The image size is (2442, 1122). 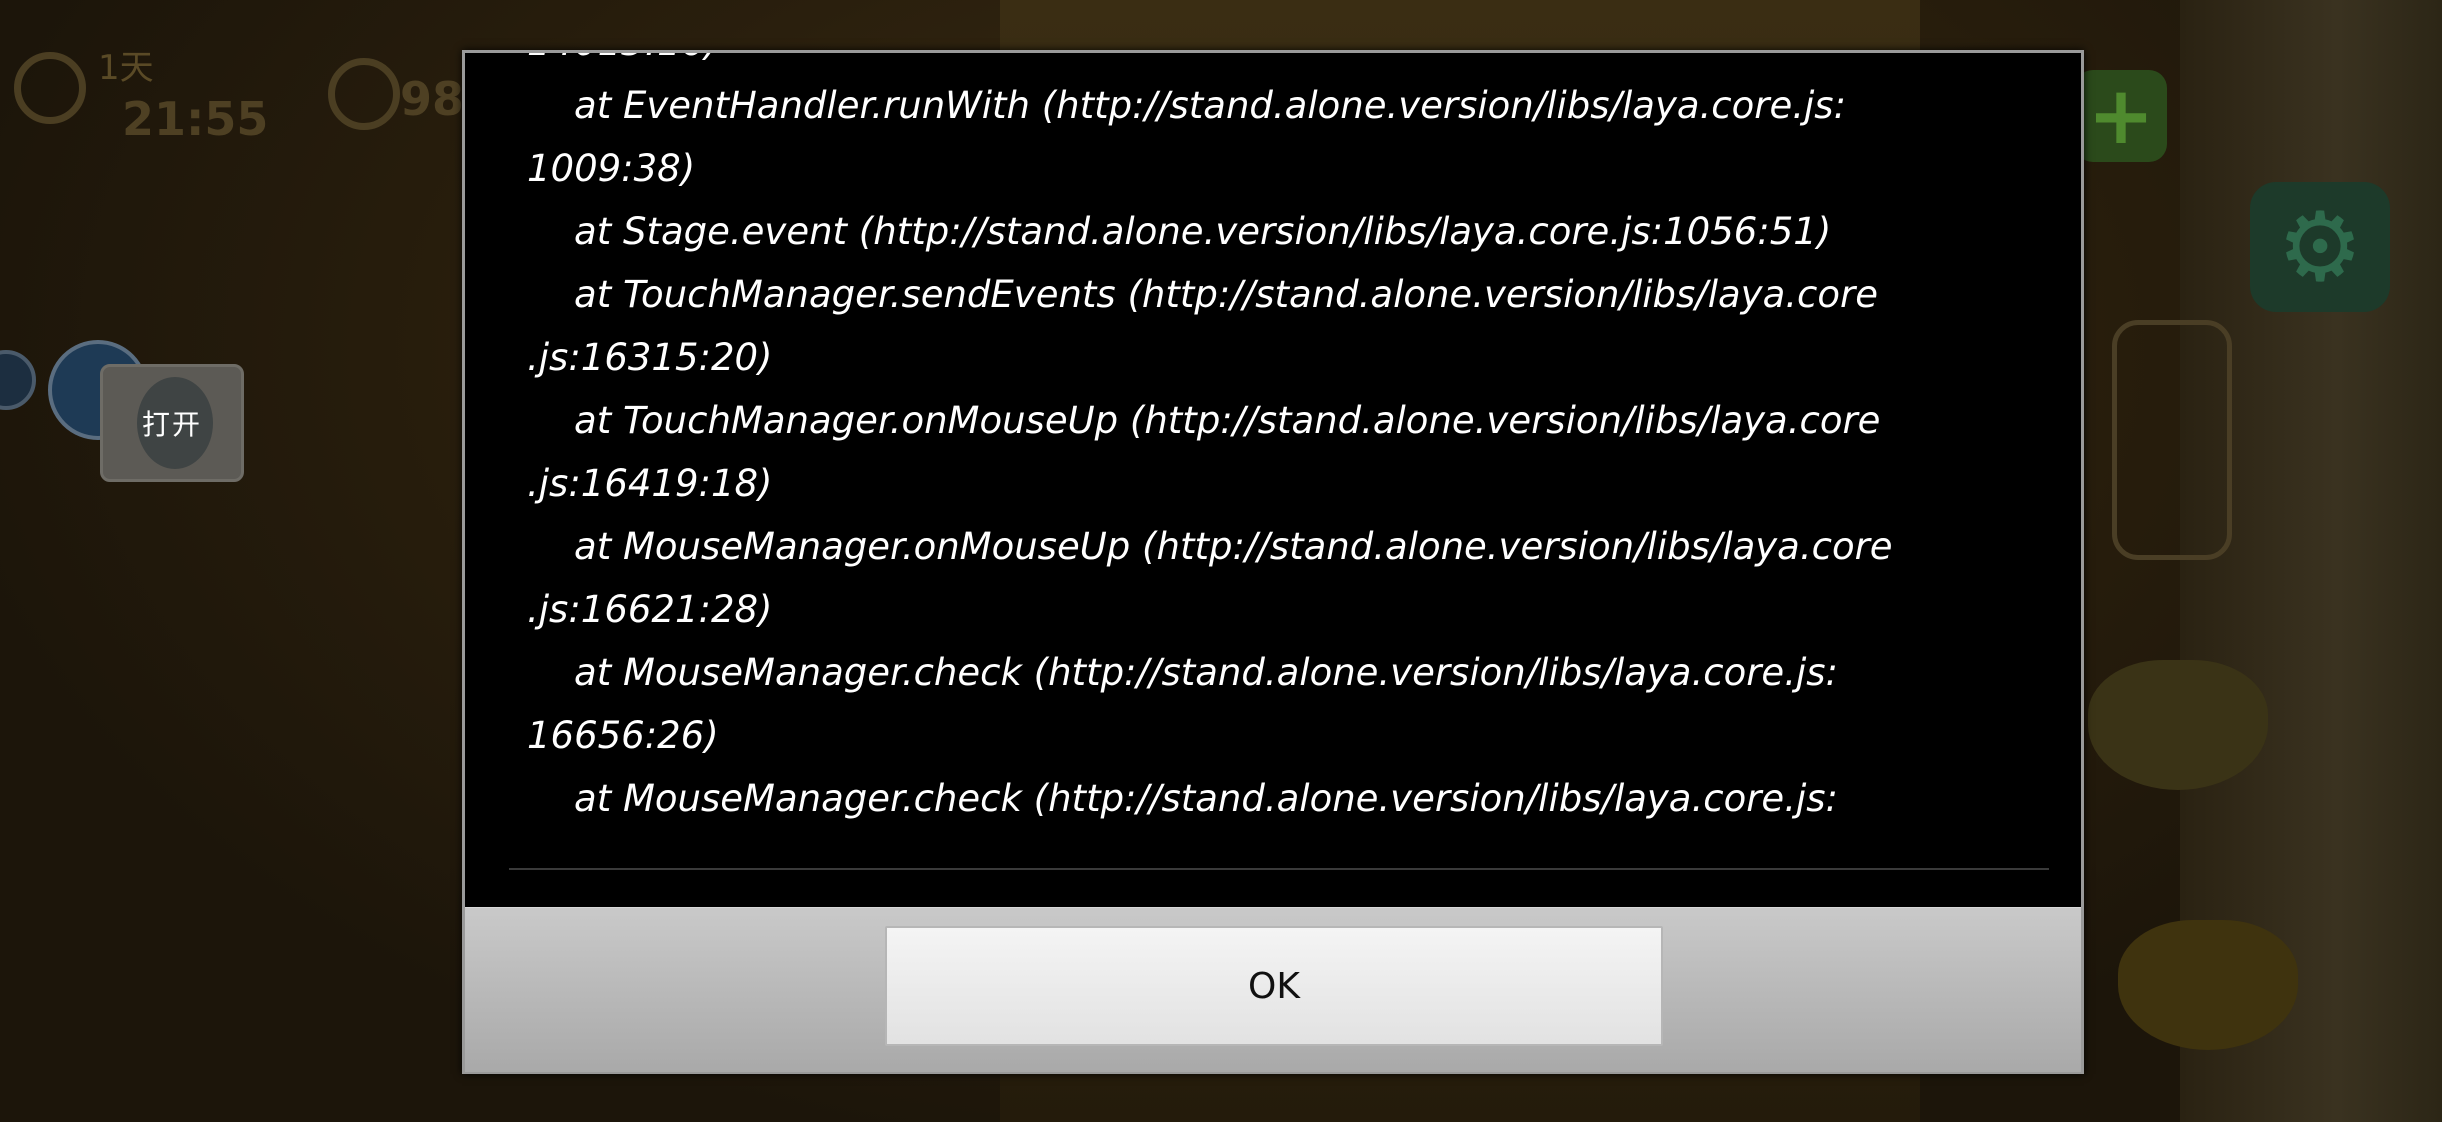 I want to click on open-button-label: 打开, so click(x=171, y=424).